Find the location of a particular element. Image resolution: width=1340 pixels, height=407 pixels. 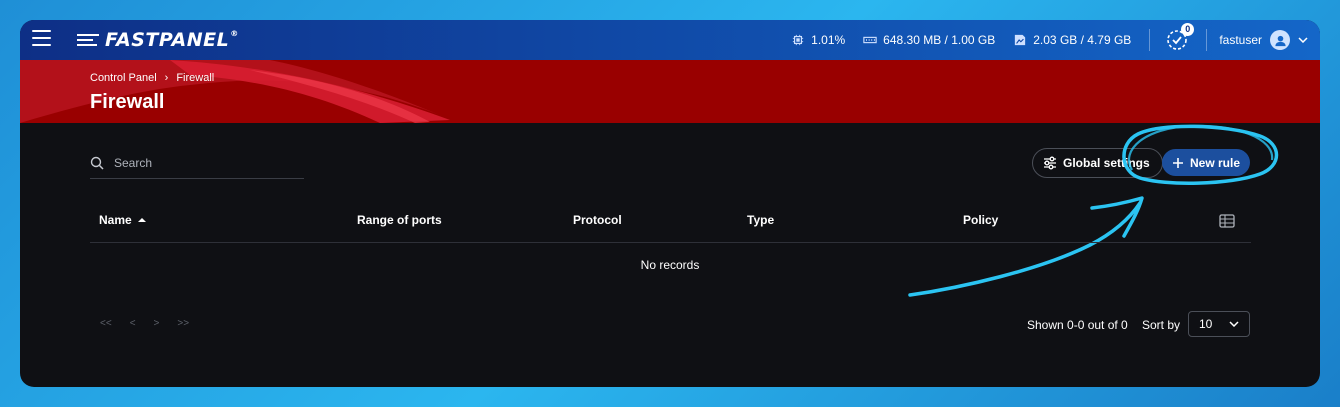

page-title: Firewall is located at coordinates (127, 102).